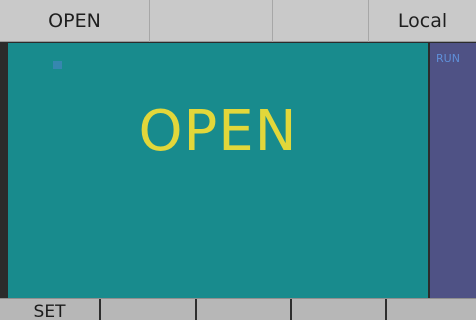  I want to click on status-bar: OPEN Local, so click(238, 21).